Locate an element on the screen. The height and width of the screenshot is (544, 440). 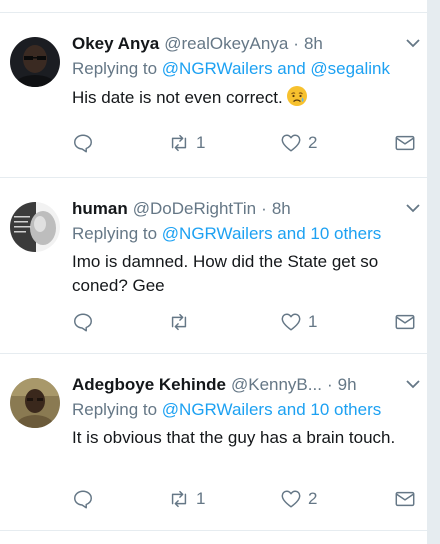
like-button: 1 is located at coordinates (298, 322).